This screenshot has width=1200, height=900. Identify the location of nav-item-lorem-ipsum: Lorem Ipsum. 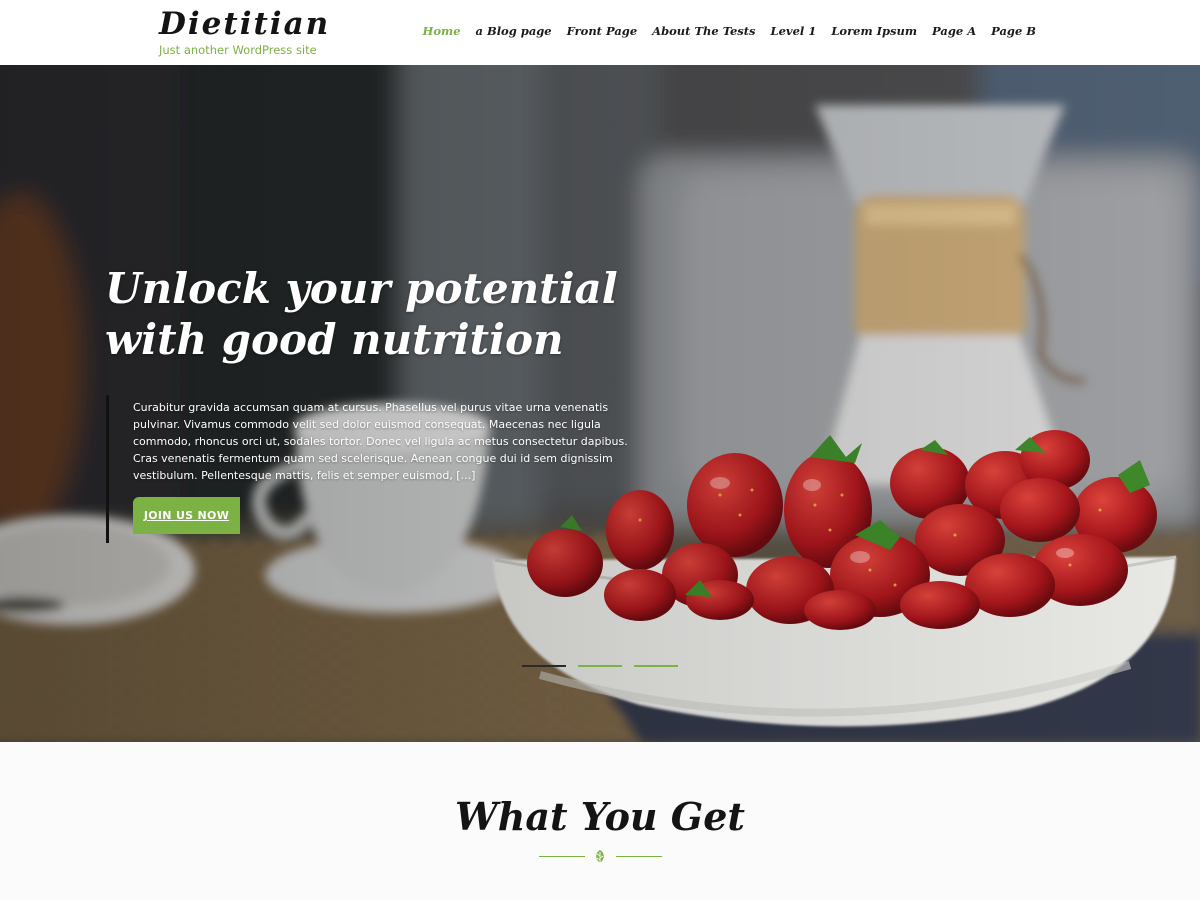
(874, 31).